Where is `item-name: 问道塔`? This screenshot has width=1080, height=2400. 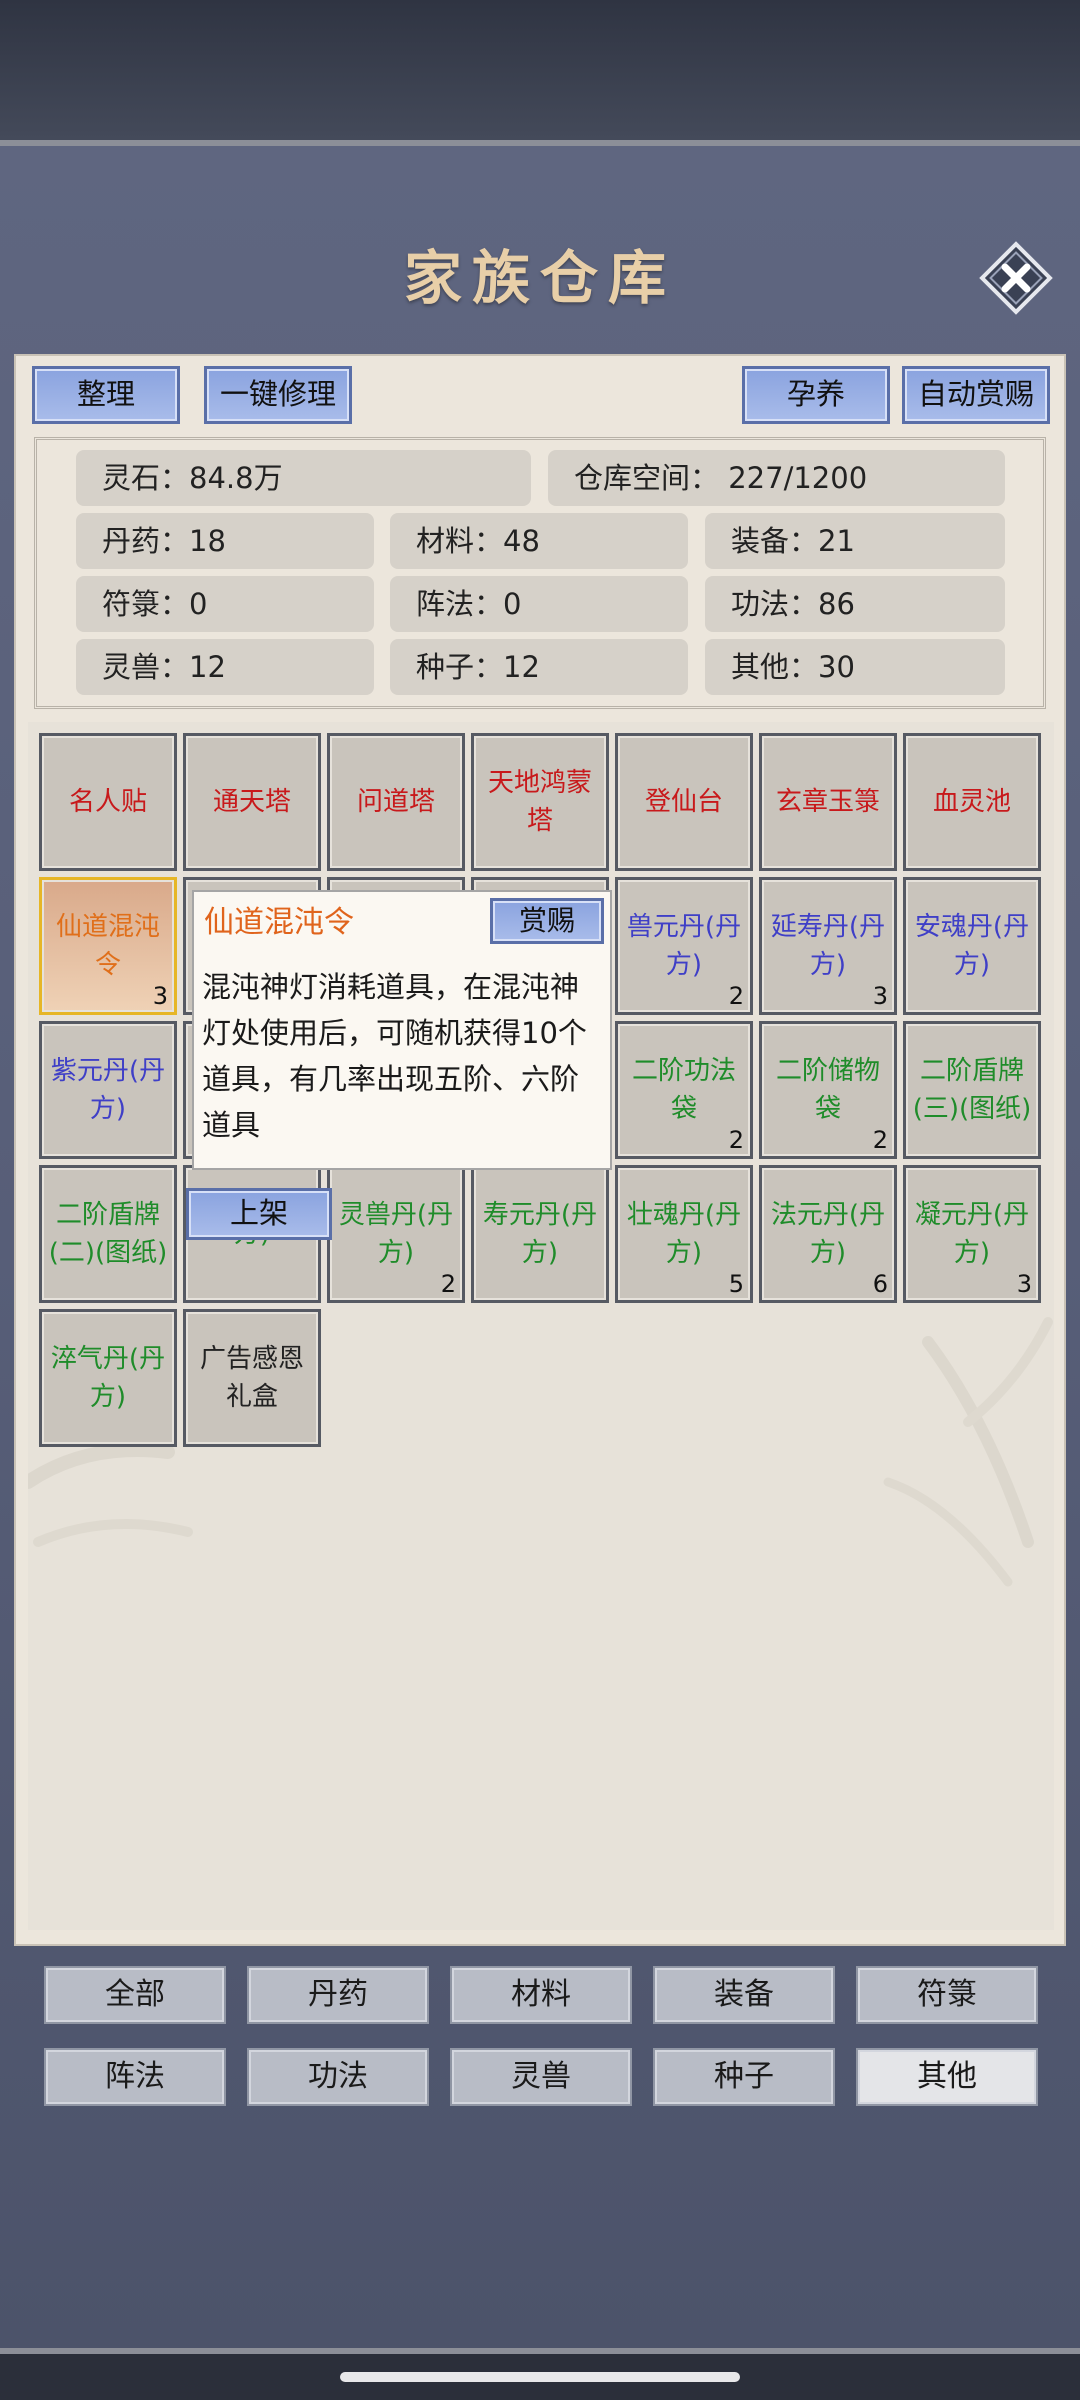
item-name: 问道塔 is located at coordinates (395, 802).